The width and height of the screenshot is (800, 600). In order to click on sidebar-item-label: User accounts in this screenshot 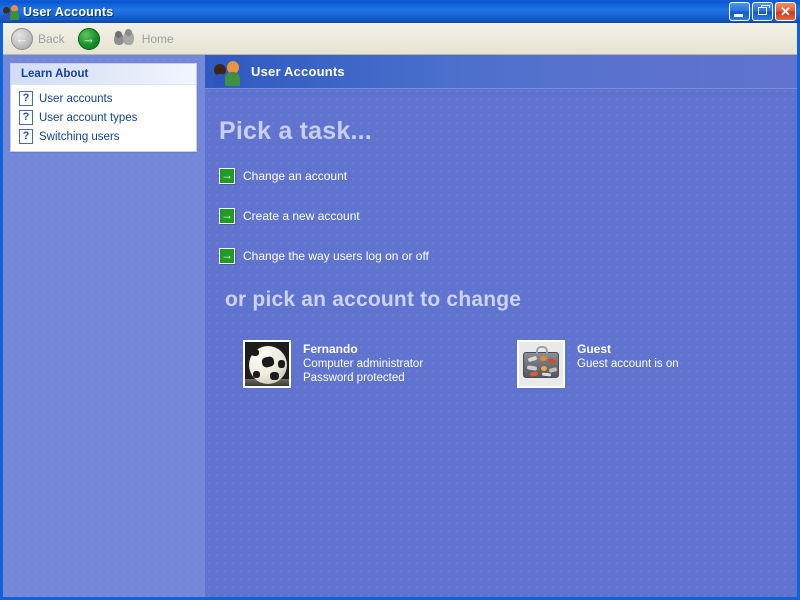, I will do `click(76, 98)`.